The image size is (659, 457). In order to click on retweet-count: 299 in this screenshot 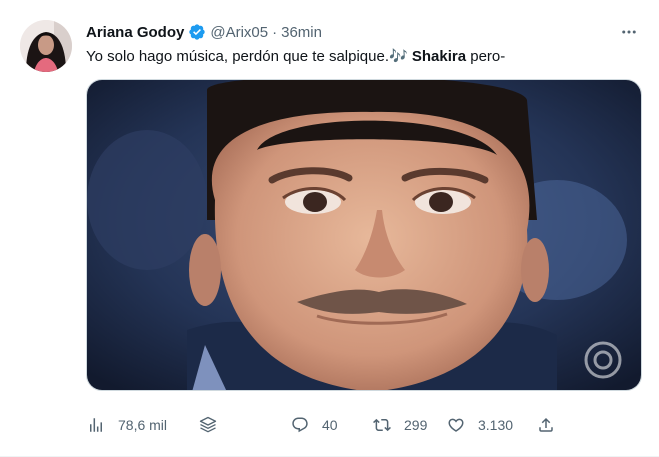, I will do `click(416, 425)`.